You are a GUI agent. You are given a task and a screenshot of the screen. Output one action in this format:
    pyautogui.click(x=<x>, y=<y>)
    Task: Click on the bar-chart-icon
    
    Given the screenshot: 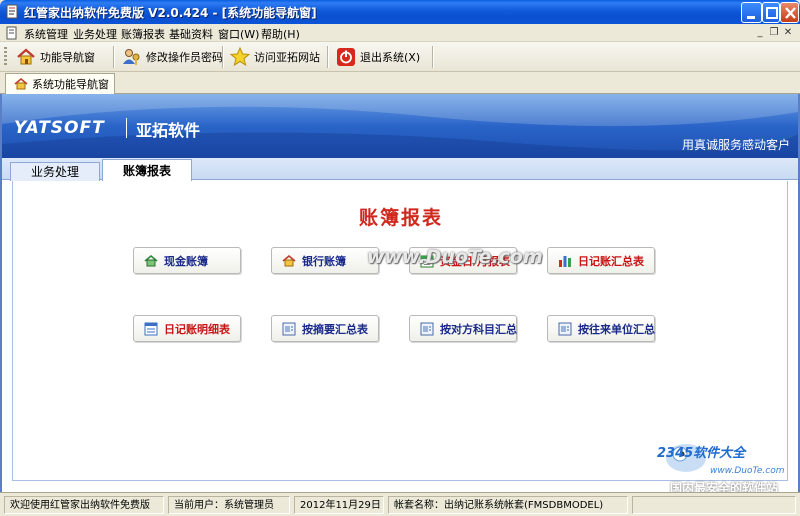 What is the action you would take?
    pyautogui.click(x=565, y=261)
    